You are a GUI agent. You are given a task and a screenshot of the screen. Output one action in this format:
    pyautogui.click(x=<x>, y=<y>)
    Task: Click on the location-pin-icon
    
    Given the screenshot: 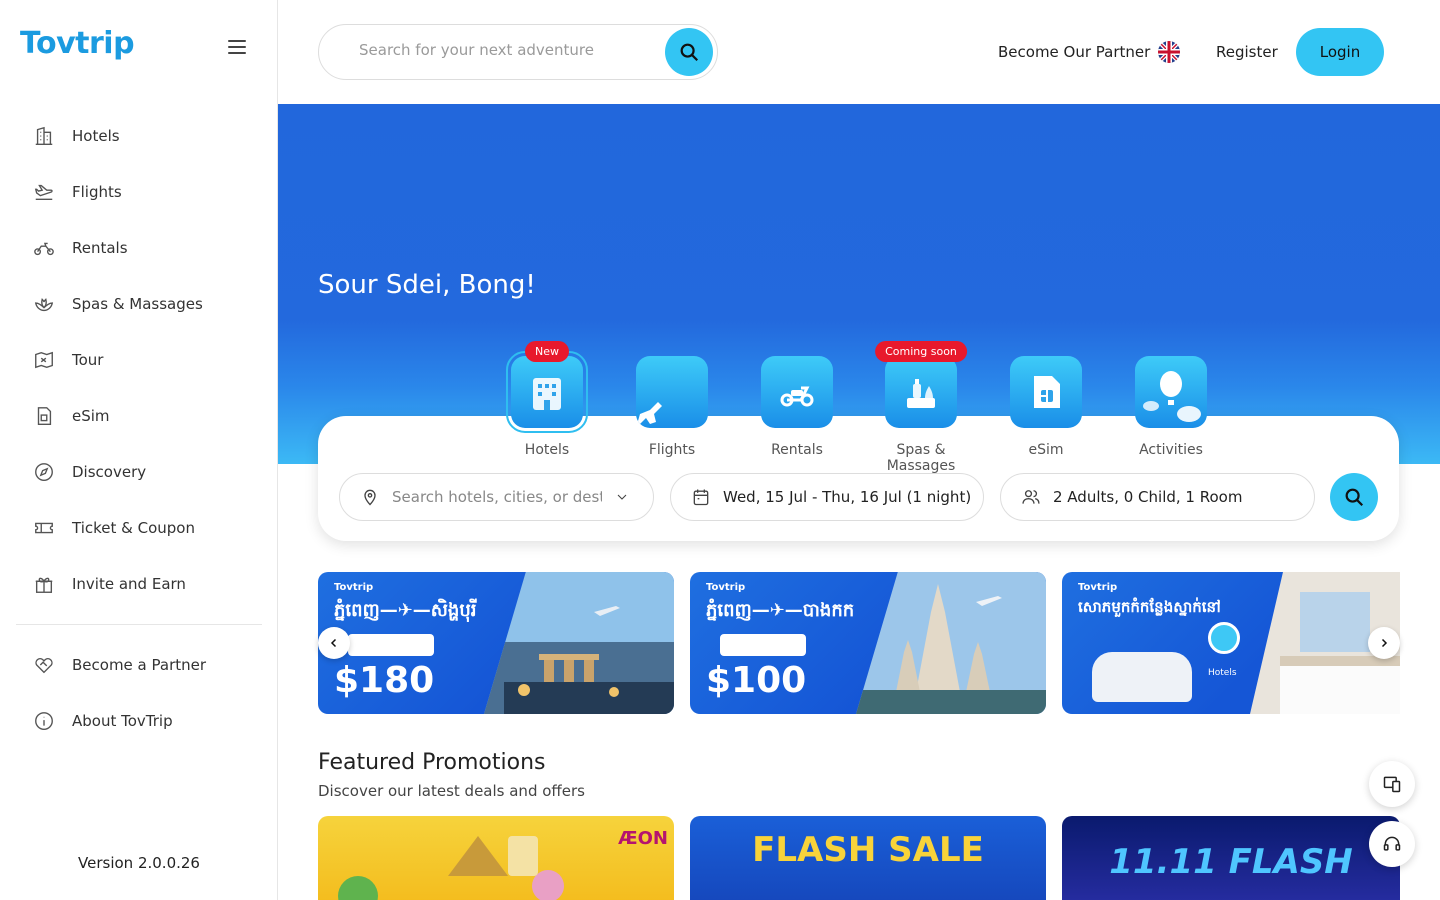 What is the action you would take?
    pyautogui.click(x=370, y=497)
    